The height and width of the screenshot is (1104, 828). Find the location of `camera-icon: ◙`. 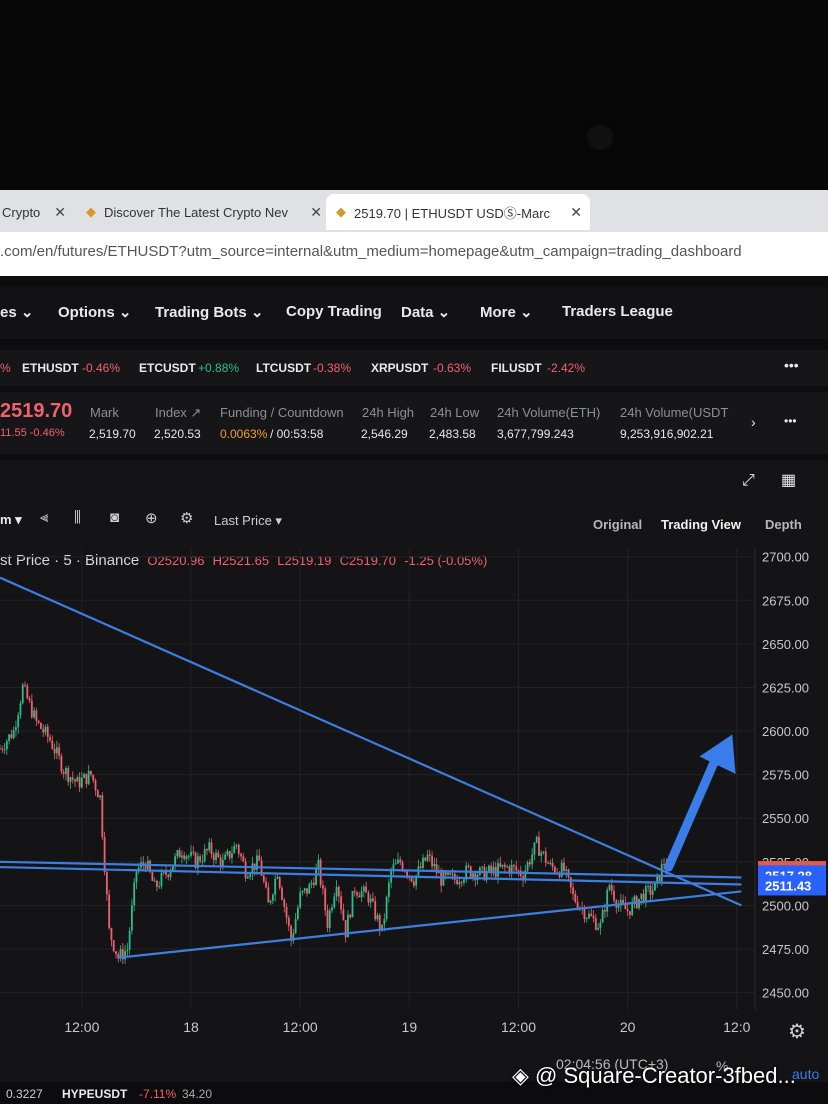

camera-icon: ◙ is located at coordinates (114, 517).